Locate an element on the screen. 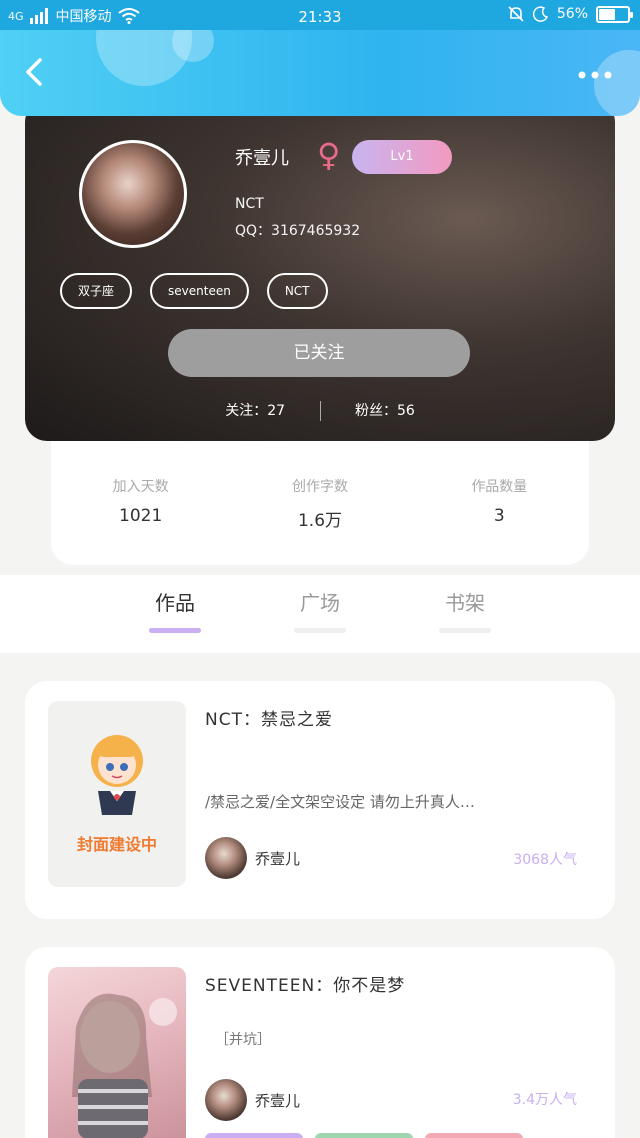 The image size is (640, 1138). cover-placeholder-text: 封面建设中 is located at coordinates (116, 844).